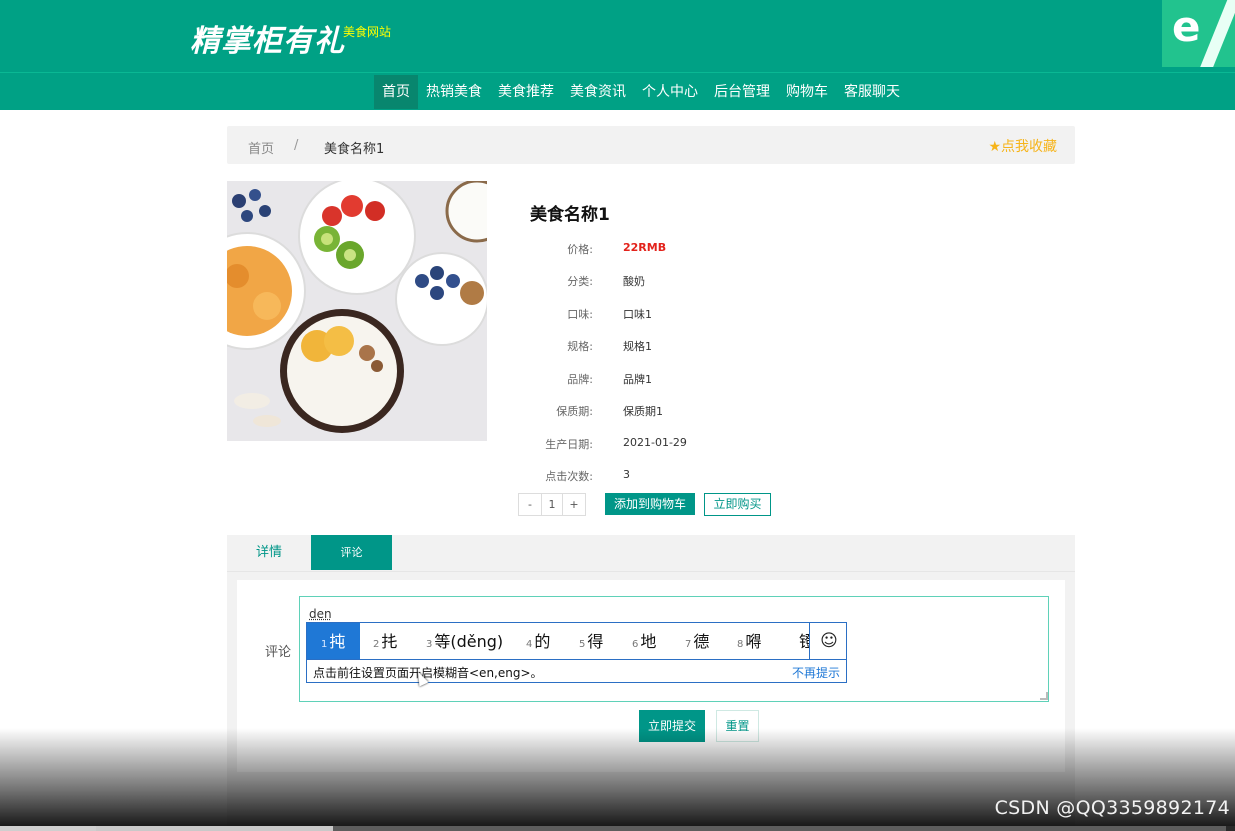 This screenshot has width=1235, height=831. I want to click on quantity-plus-button: +, so click(574, 504).